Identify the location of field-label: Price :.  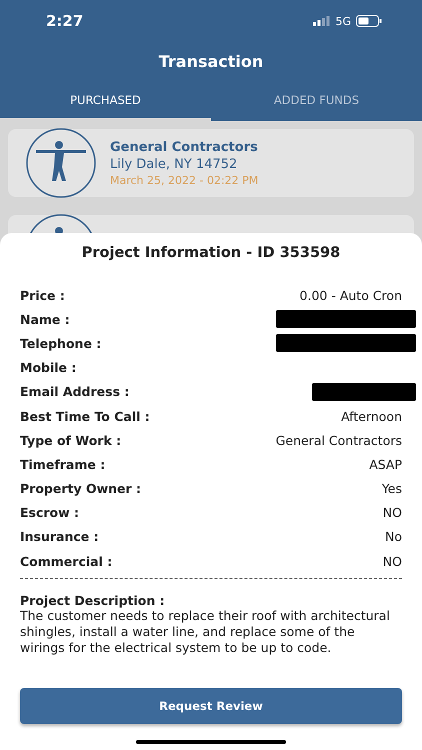
(42, 295).